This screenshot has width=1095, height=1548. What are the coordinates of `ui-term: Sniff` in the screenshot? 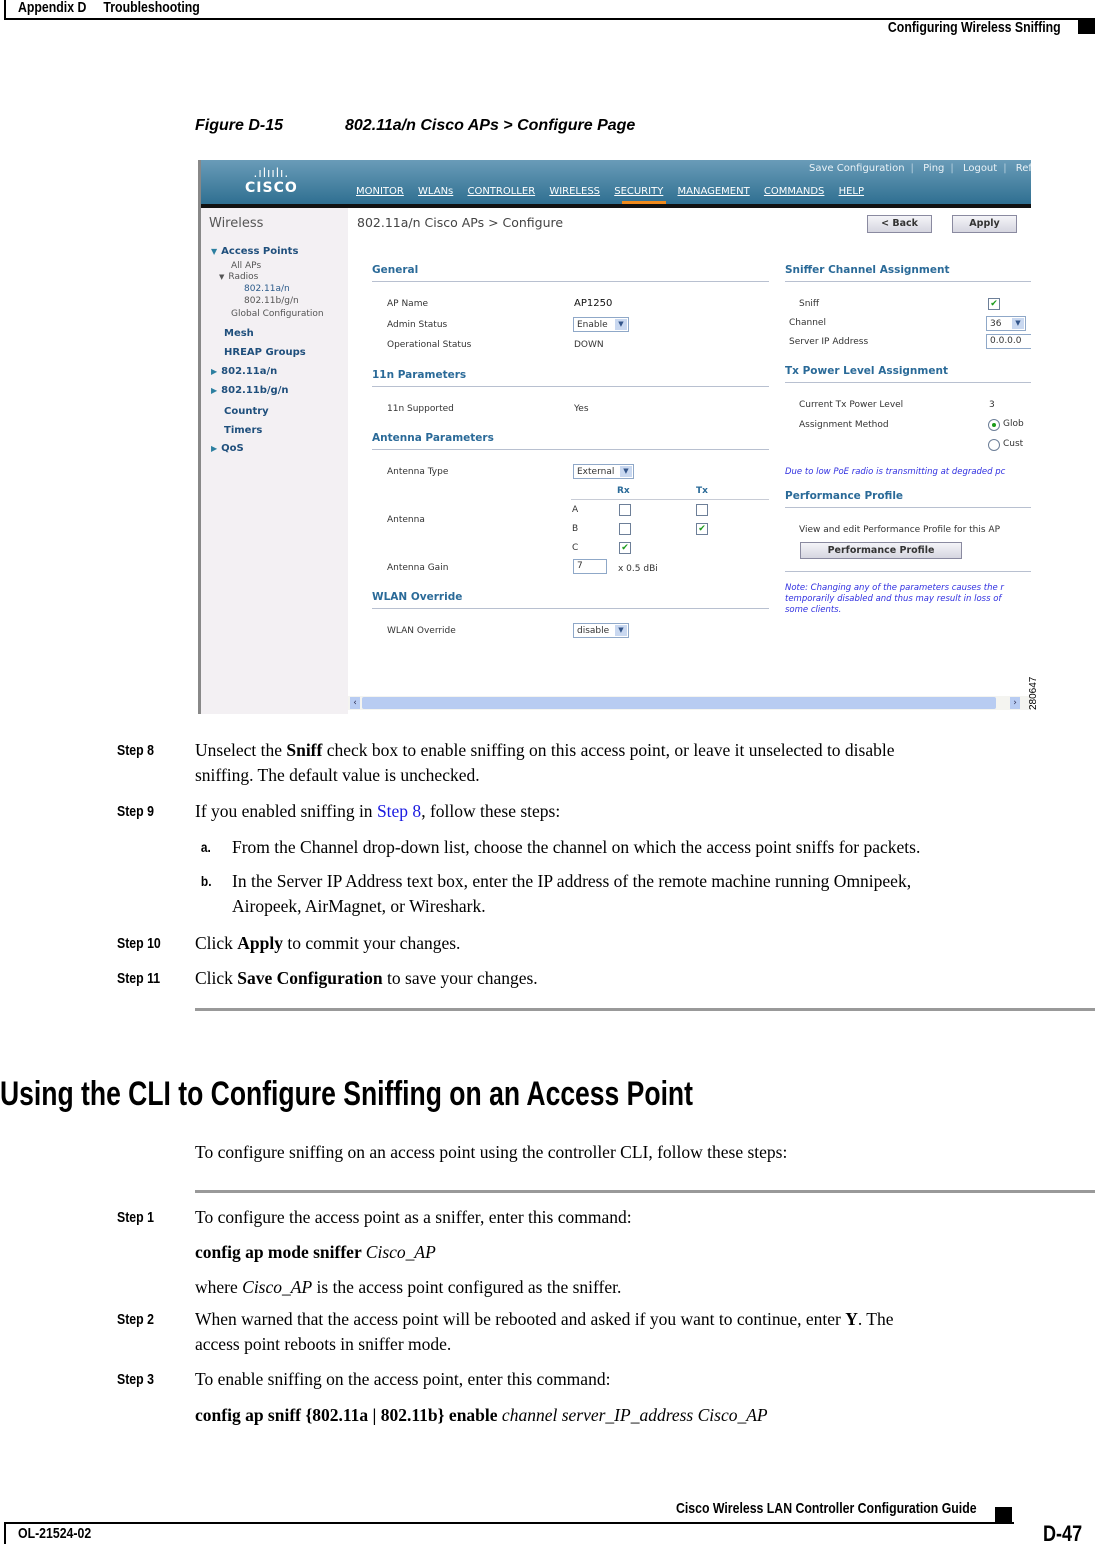 It's located at (304, 750).